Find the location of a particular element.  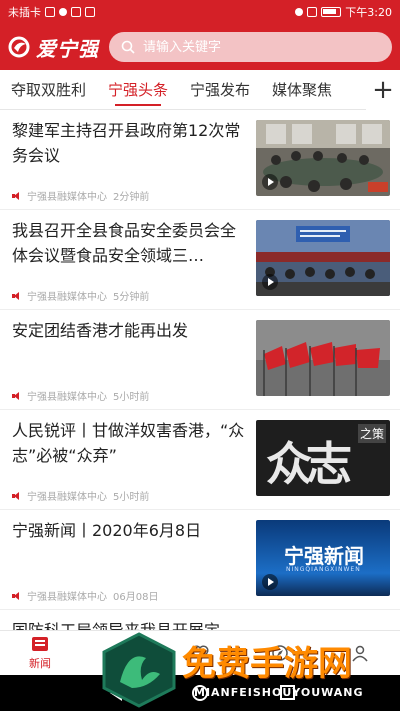

app-header: 爱宁强 is located at coordinates (200, 47).